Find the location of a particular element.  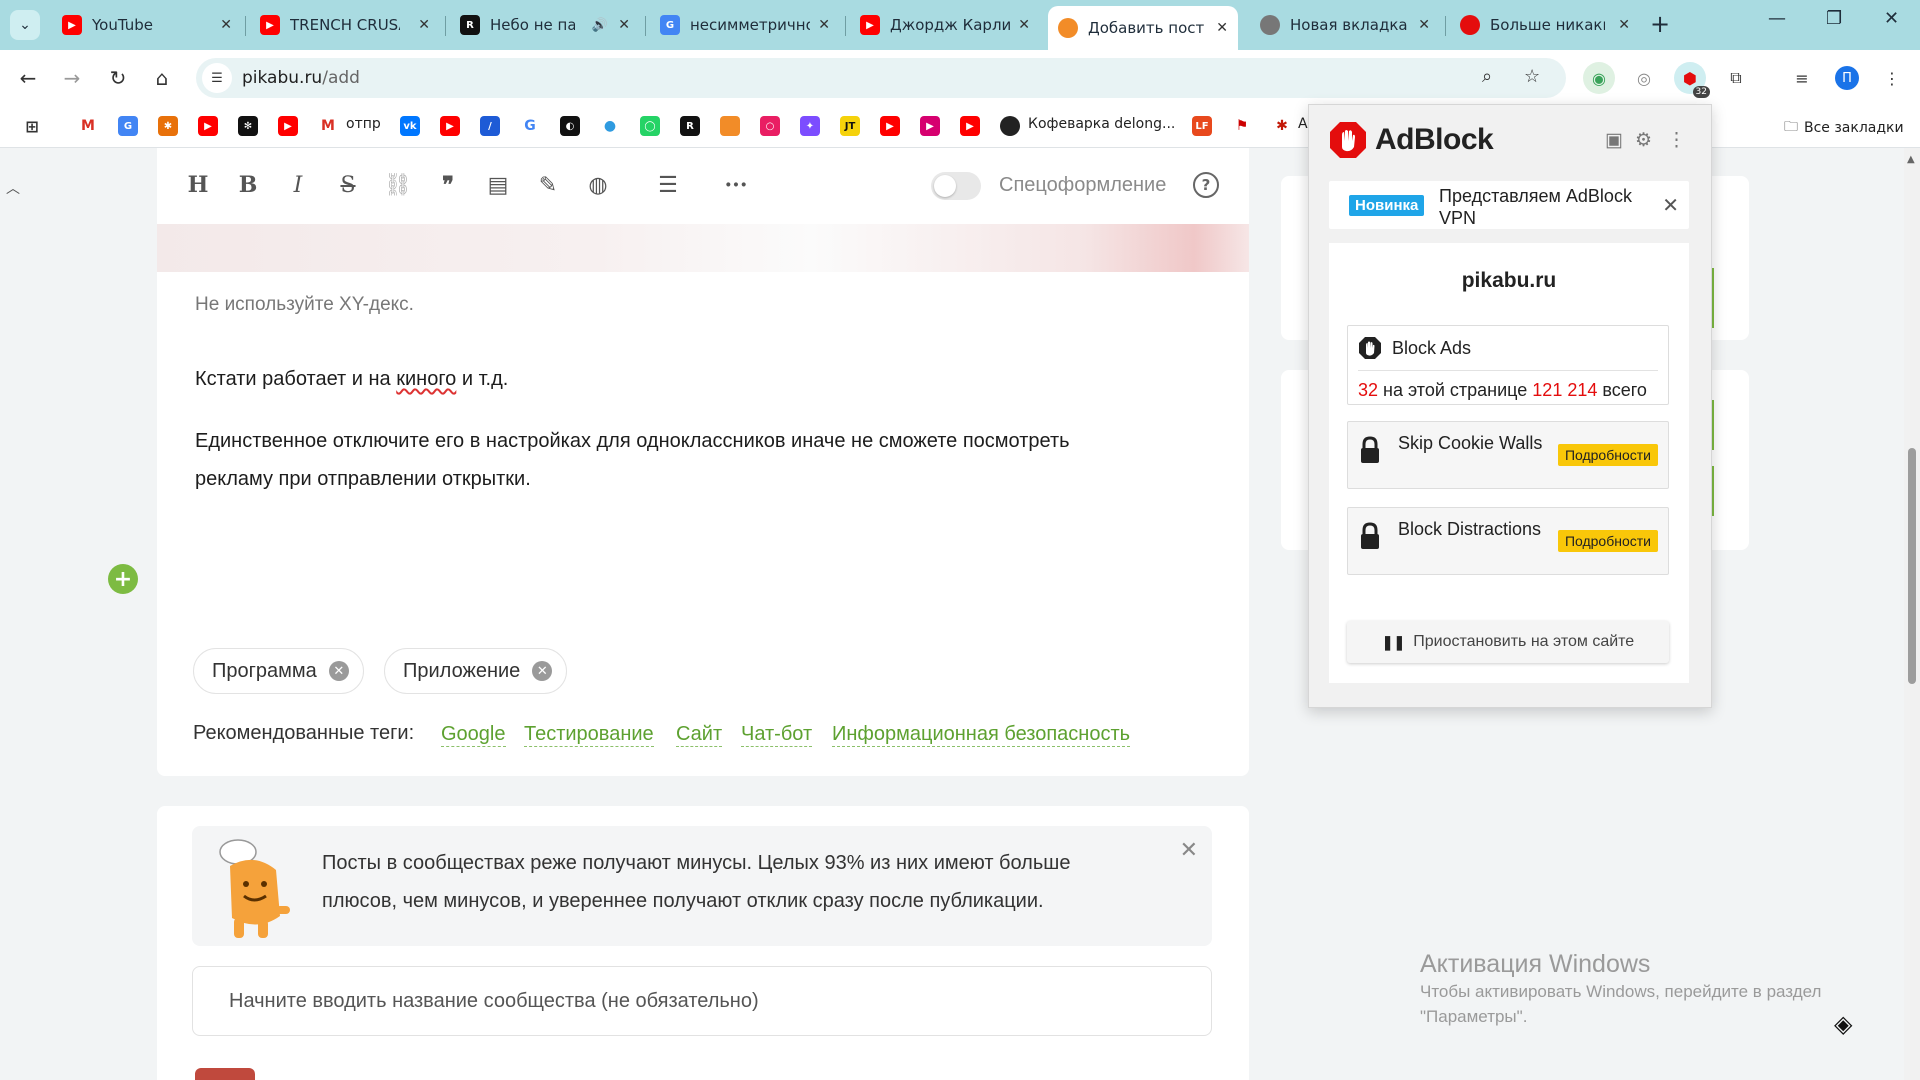

figma-icon: ✦ is located at coordinates (810, 126).